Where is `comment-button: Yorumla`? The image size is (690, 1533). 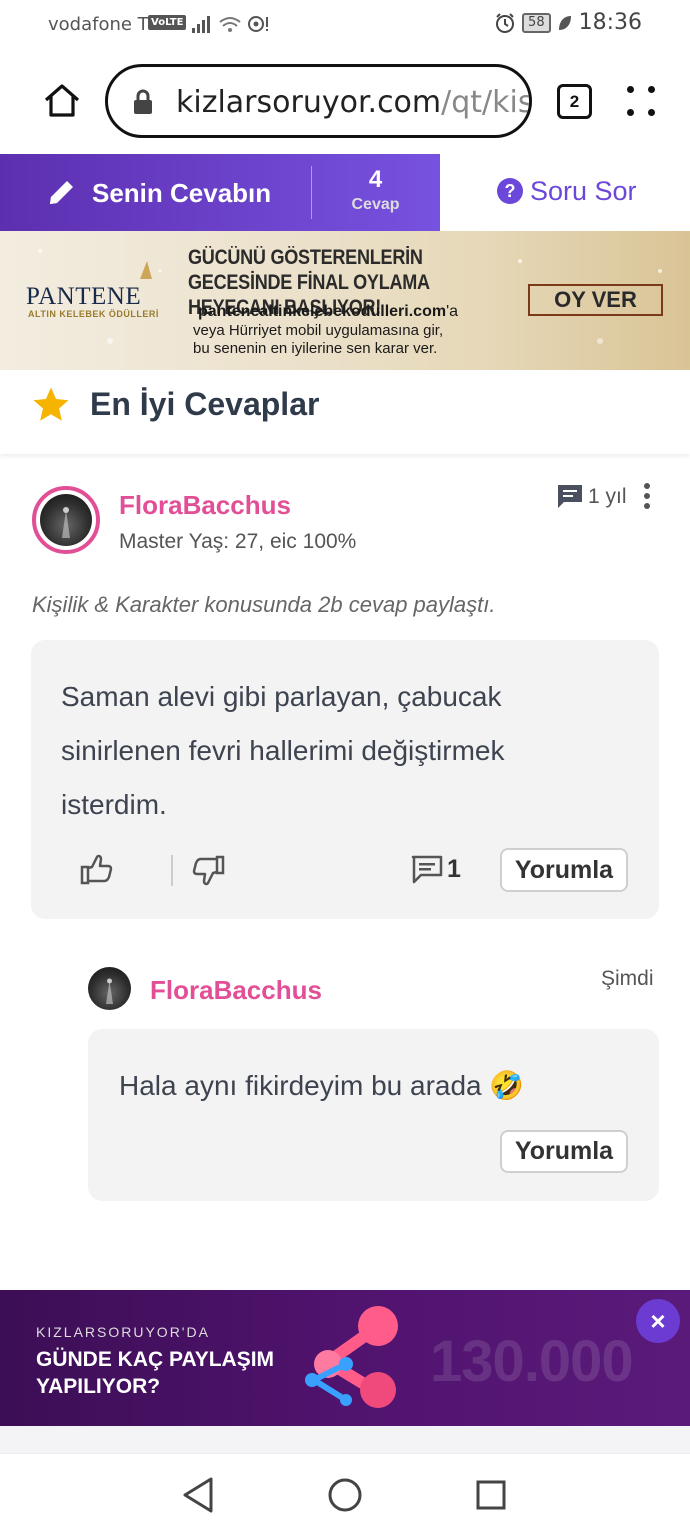 comment-button: Yorumla is located at coordinates (564, 870).